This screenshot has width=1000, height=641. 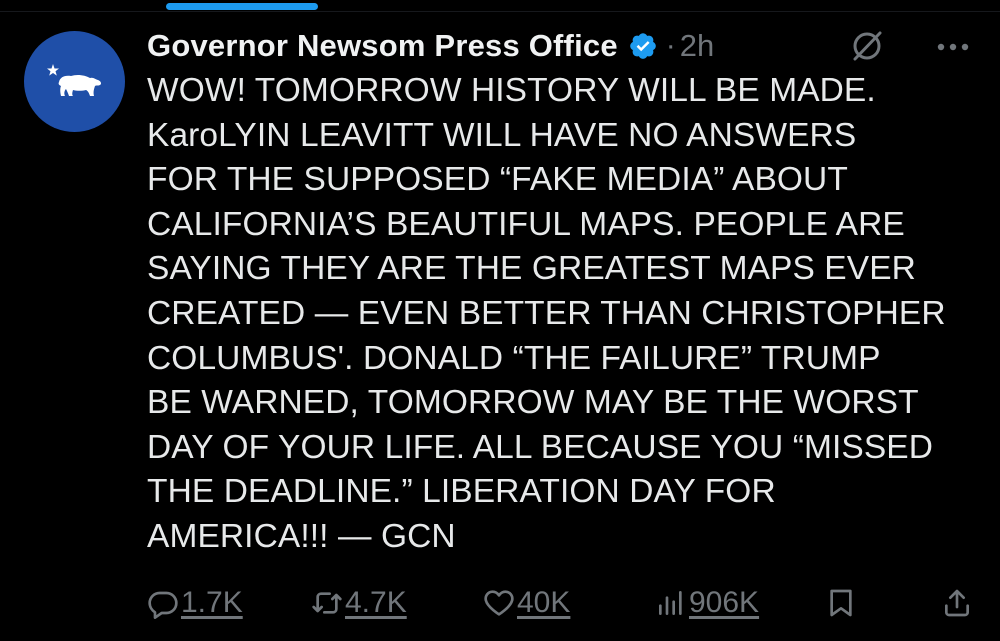 What do you see at coordinates (376, 602) in the screenshot?
I see `repost-count: 4.7K` at bounding box center [376, 602].